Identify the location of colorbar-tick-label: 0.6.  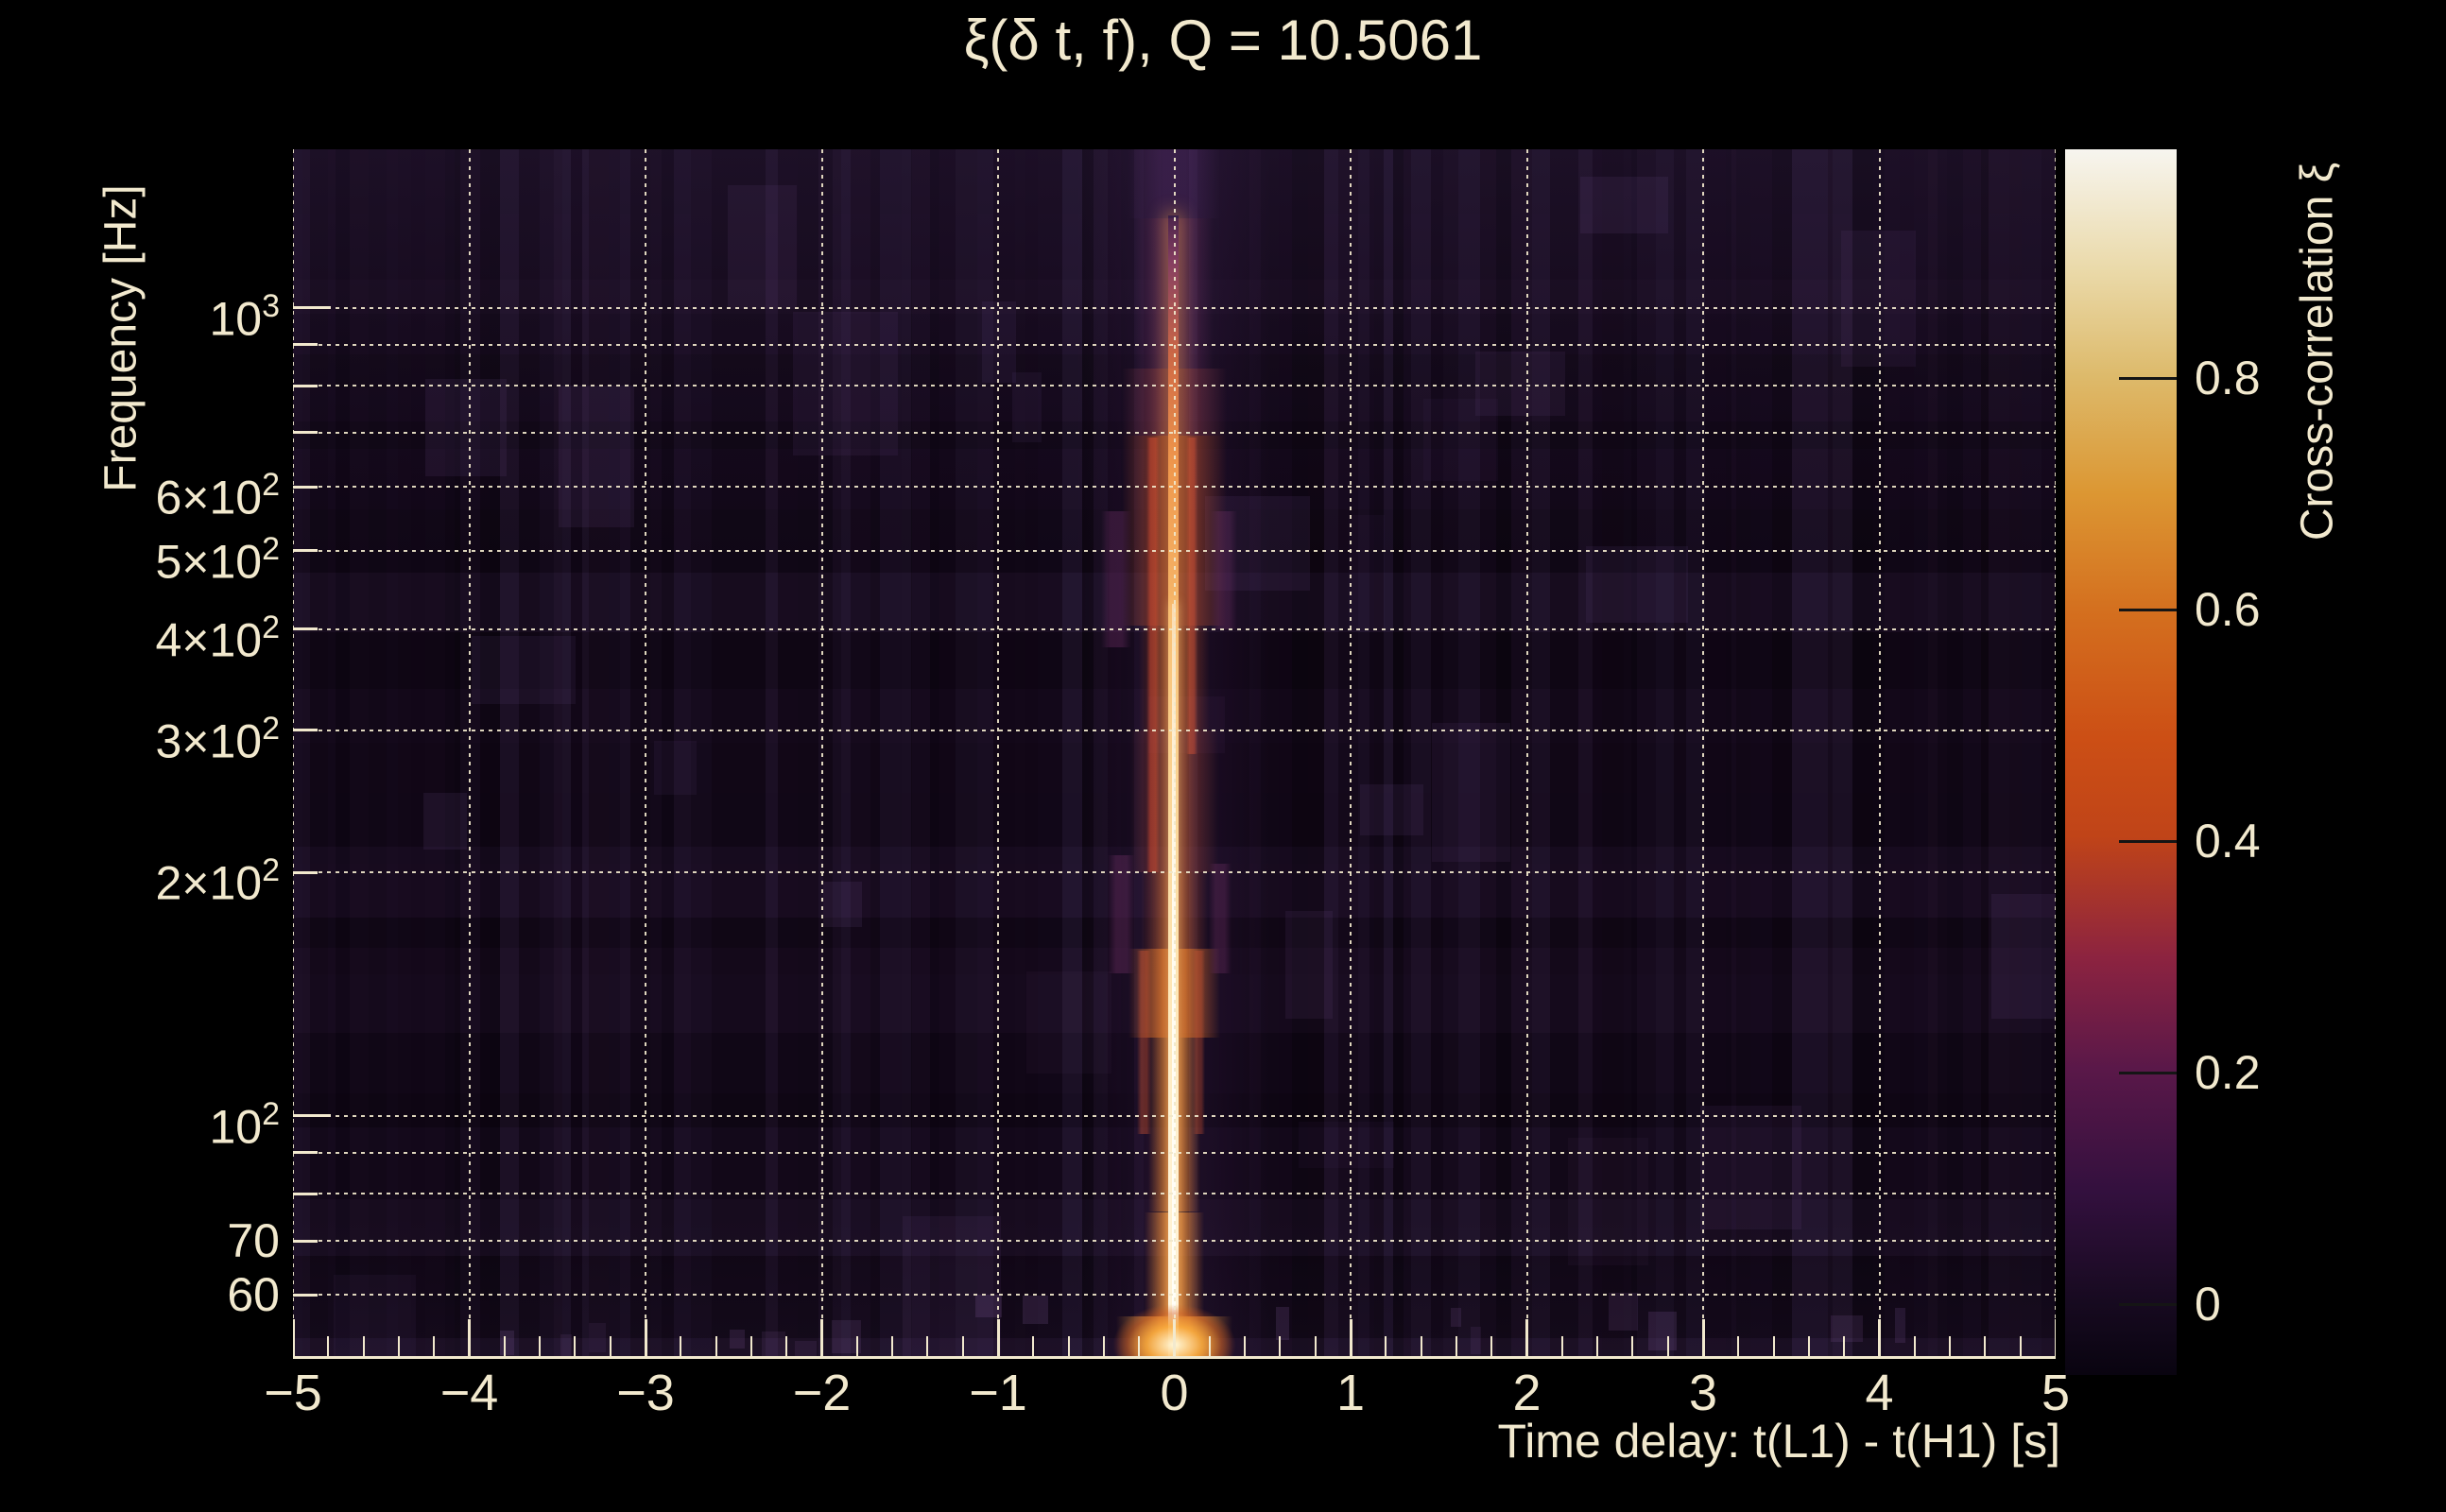
(2228, 609).